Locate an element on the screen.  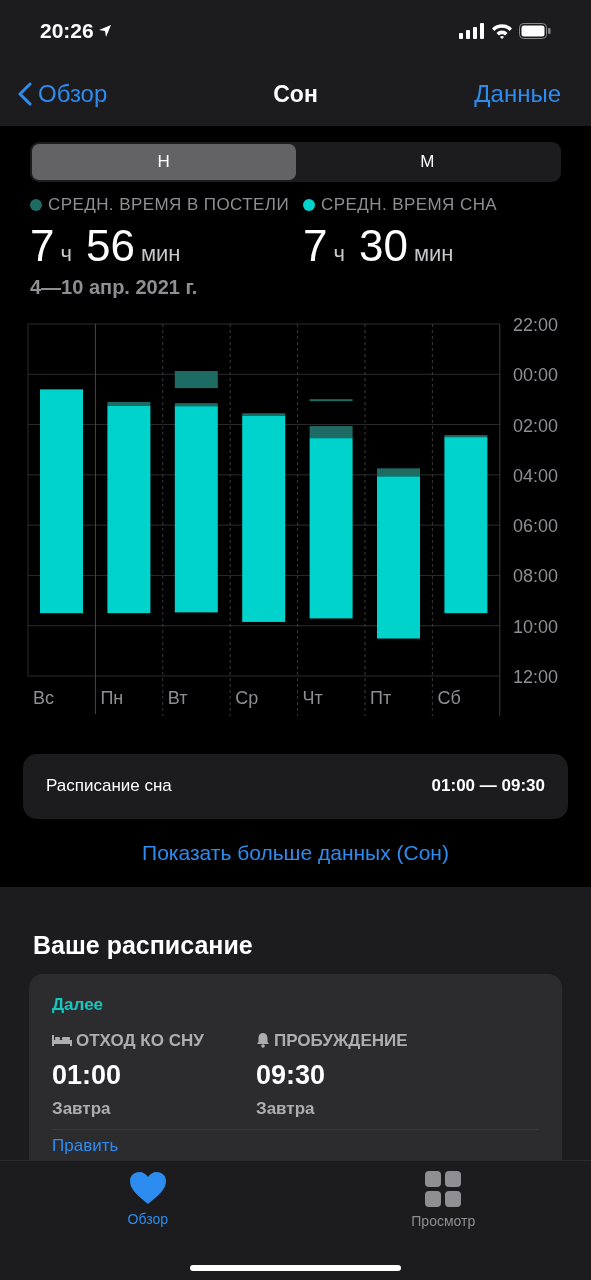
segment-tab: М is located at coordinates (427, 162).